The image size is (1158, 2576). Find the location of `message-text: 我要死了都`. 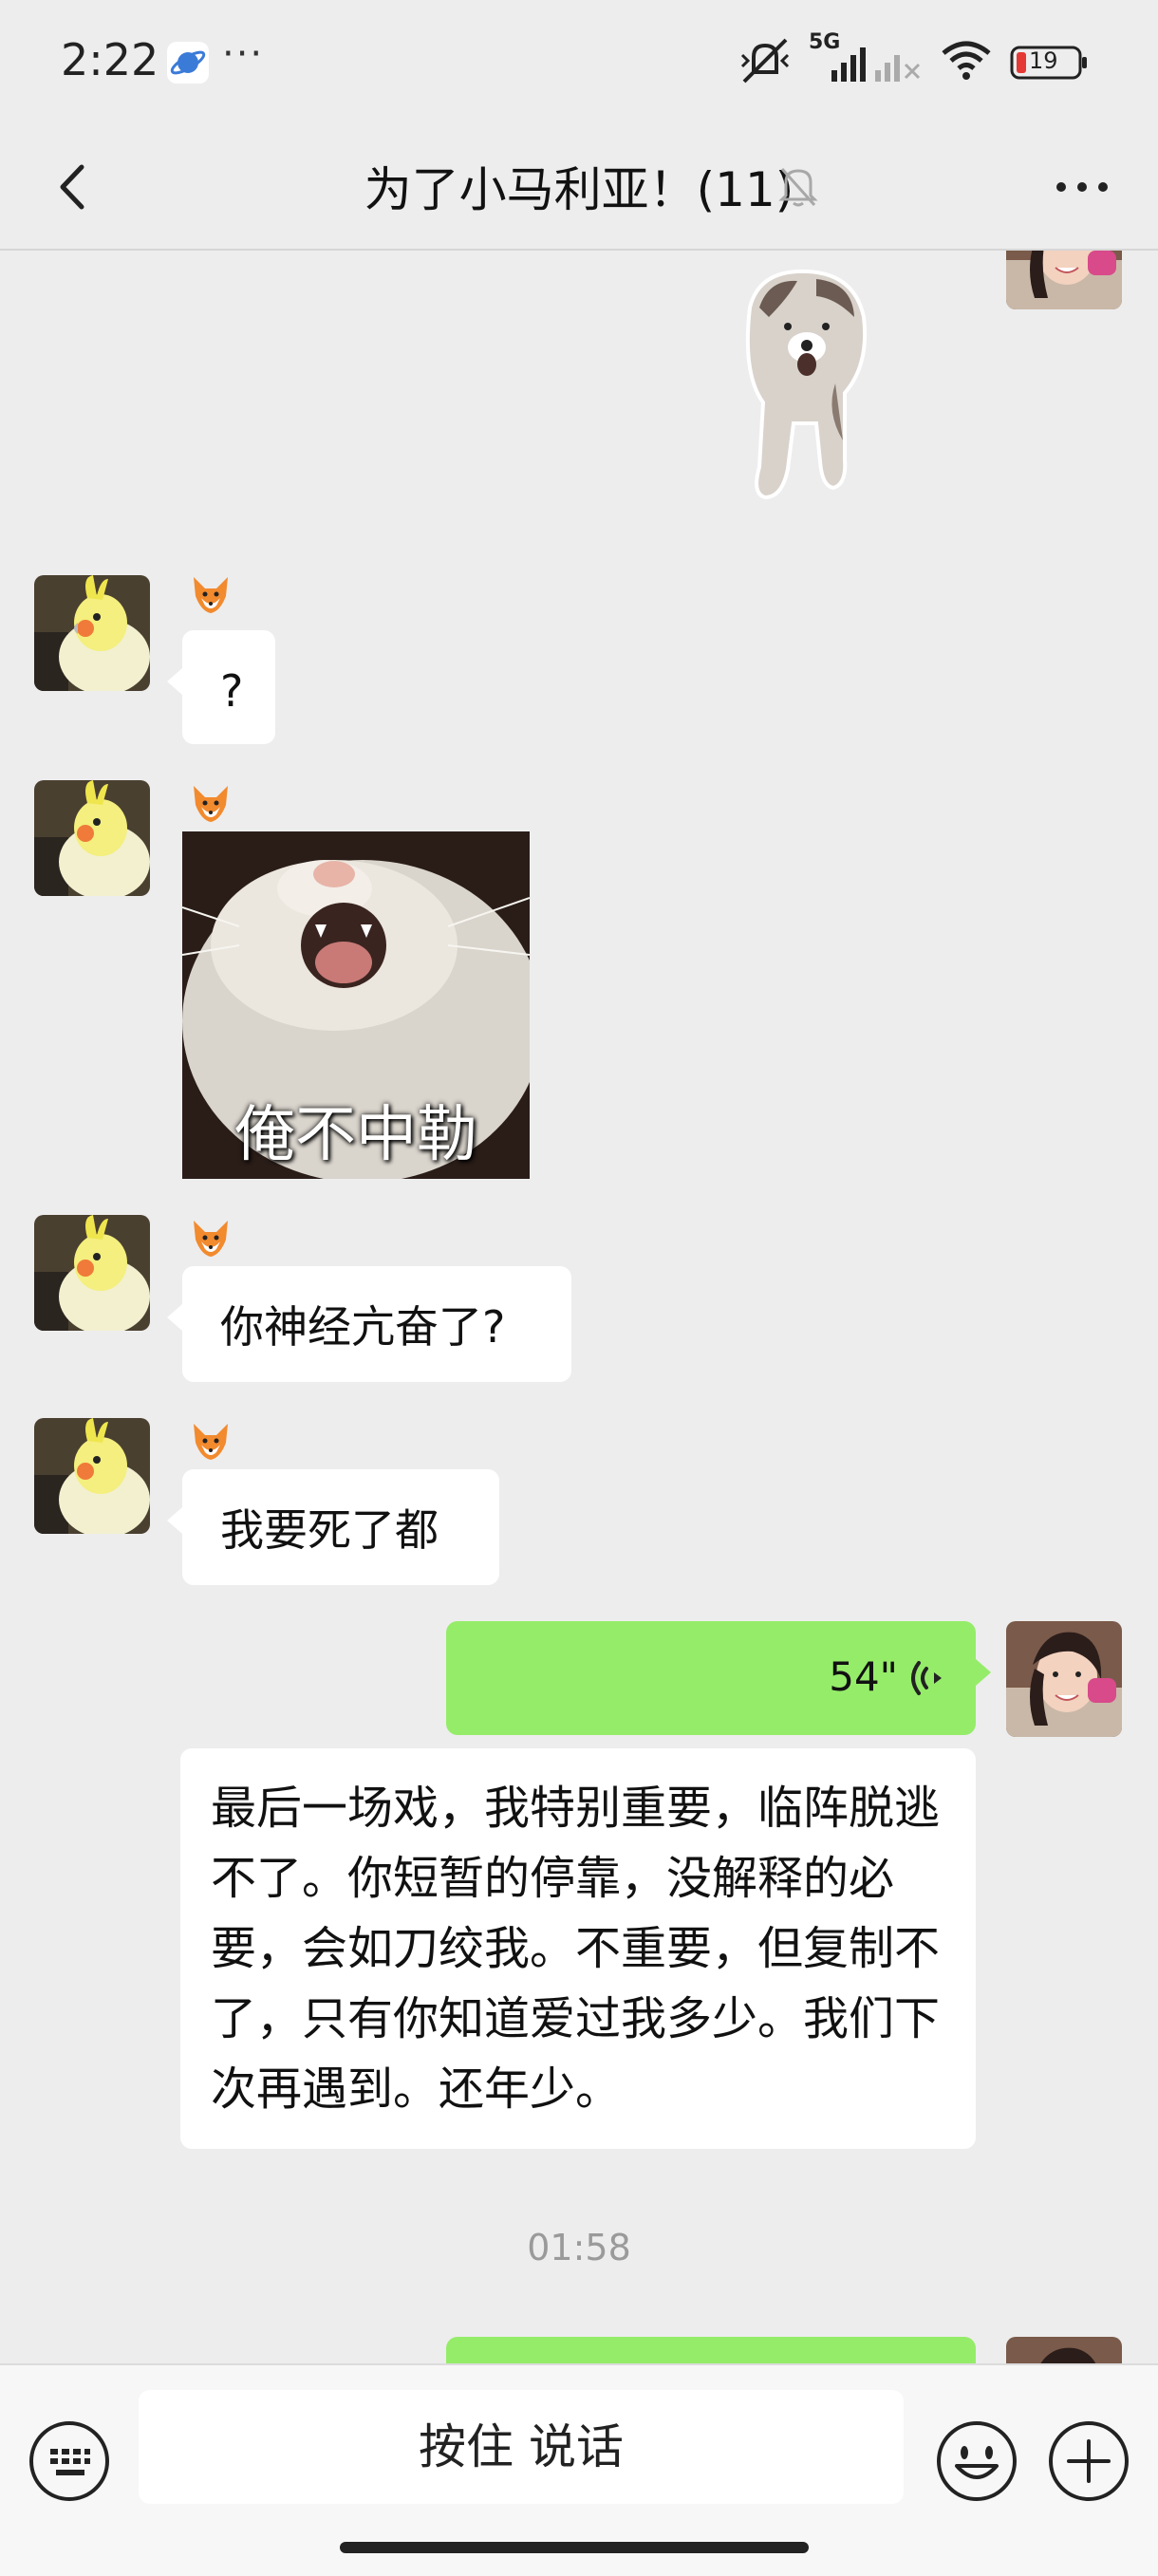

message-text: 我要死了都 is located at coordinates (329, 1530).